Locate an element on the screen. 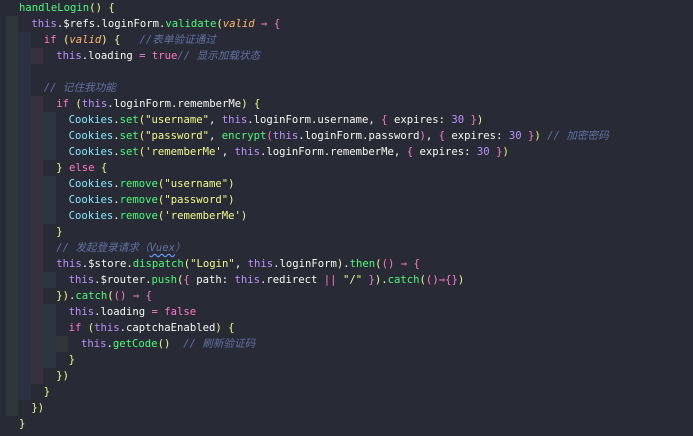 The image size is (693, 436). code-line: handleLogin() { is located at coordinates (67, 8).